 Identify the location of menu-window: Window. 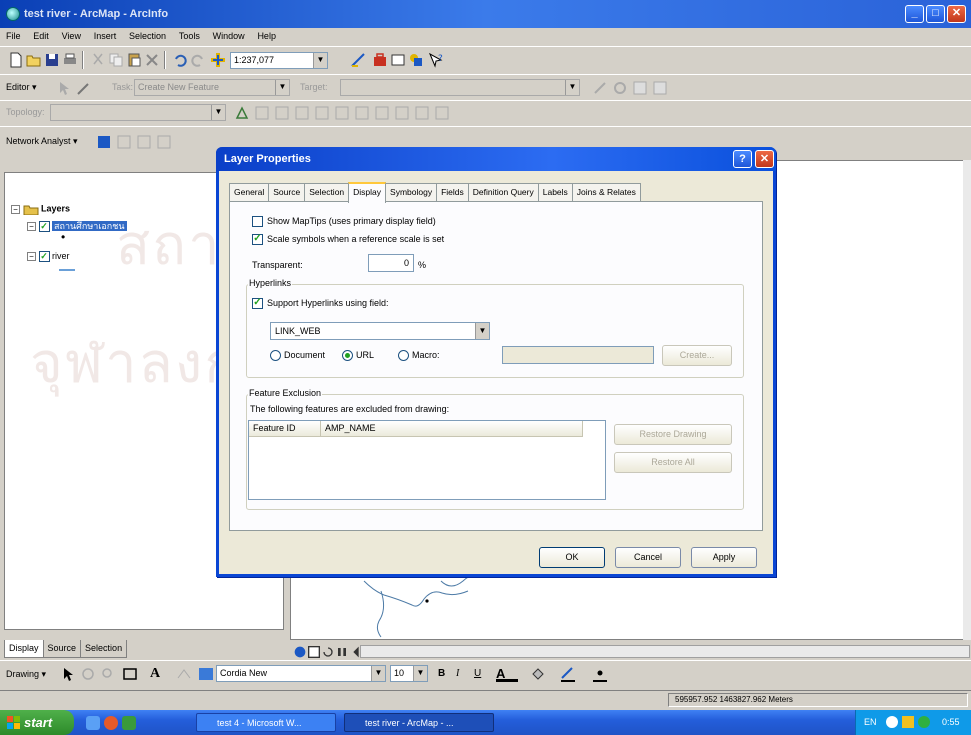
(228, 34).